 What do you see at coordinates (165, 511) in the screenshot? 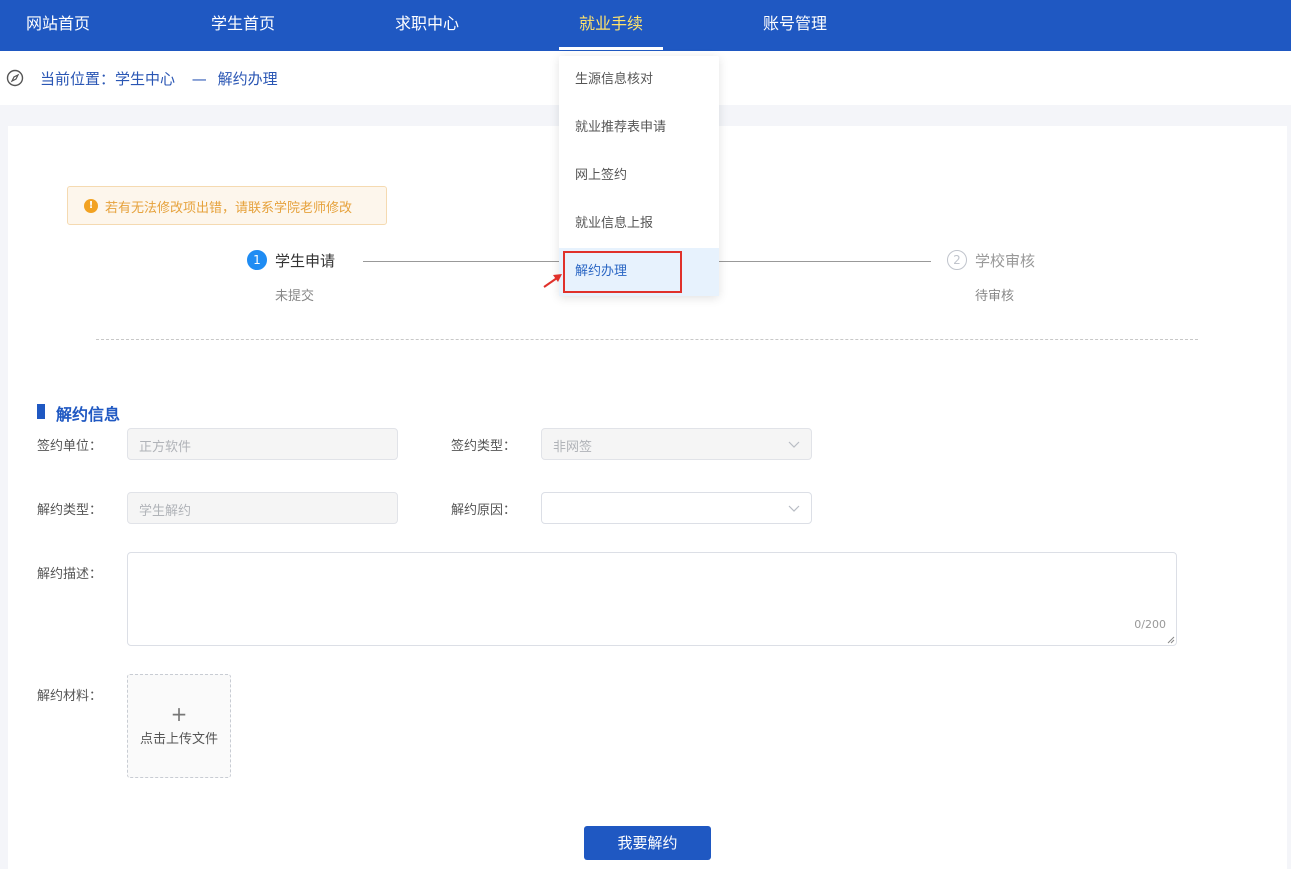
I see `termination-type-value: 学生解约` at bounding box center [165, 511].